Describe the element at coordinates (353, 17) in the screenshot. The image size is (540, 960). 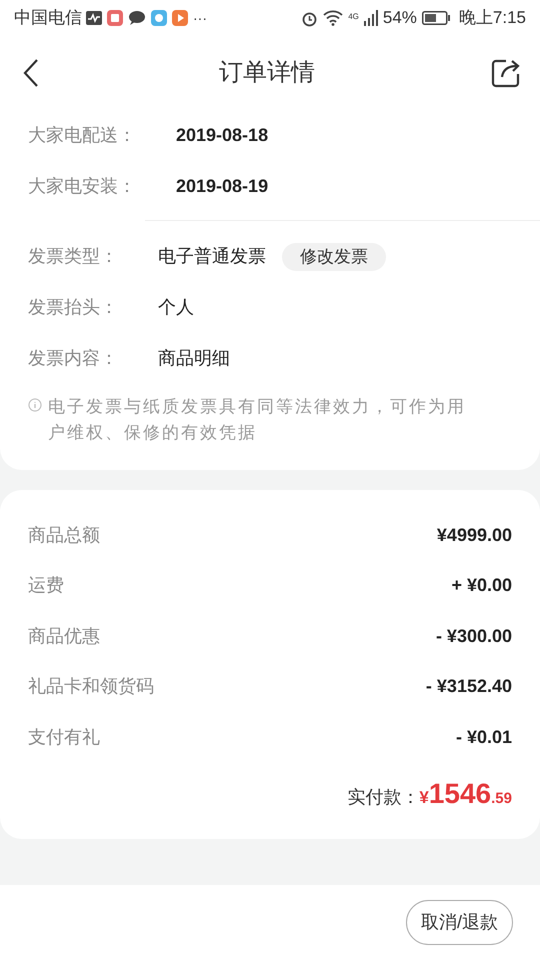
I see `network-type: 4G` at that location.